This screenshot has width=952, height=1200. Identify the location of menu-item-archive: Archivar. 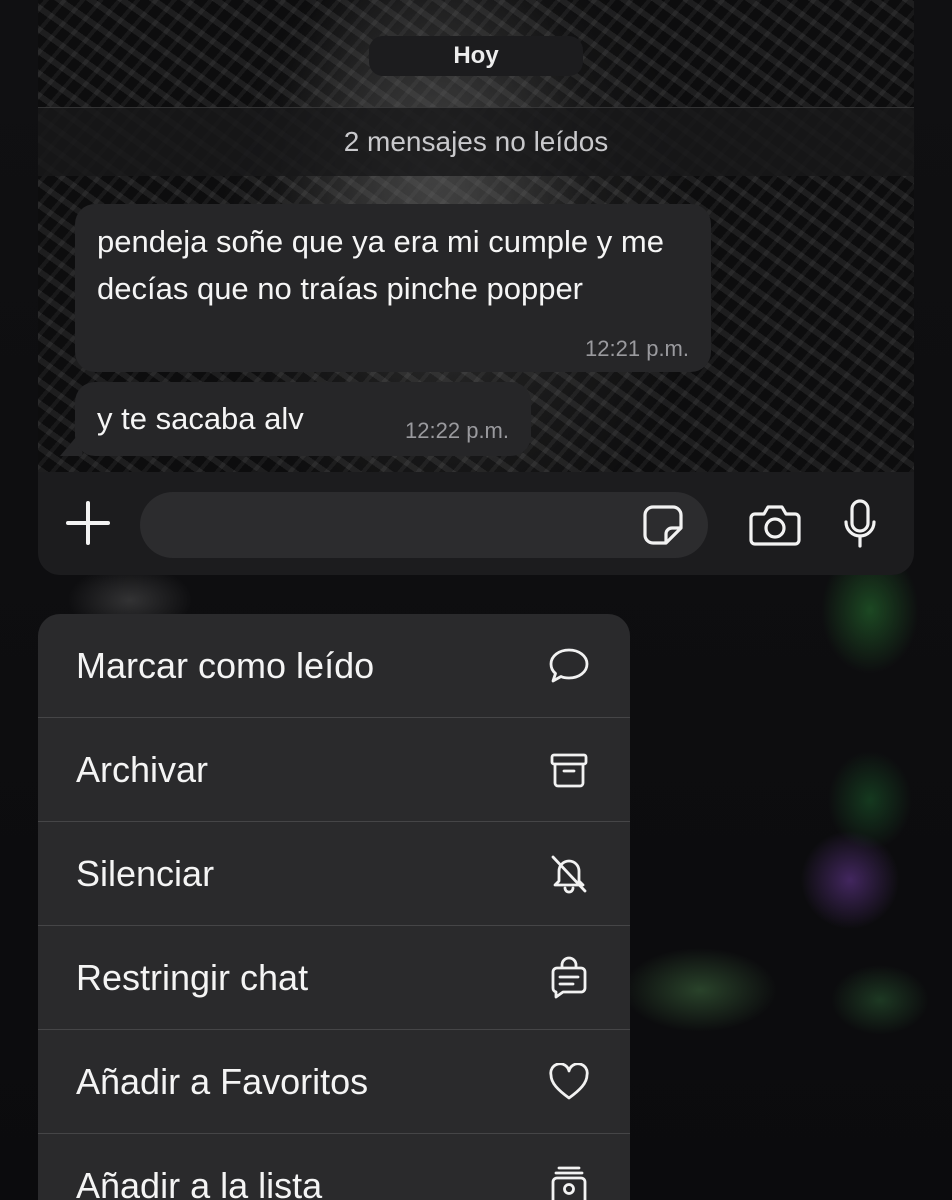
(334, 770).